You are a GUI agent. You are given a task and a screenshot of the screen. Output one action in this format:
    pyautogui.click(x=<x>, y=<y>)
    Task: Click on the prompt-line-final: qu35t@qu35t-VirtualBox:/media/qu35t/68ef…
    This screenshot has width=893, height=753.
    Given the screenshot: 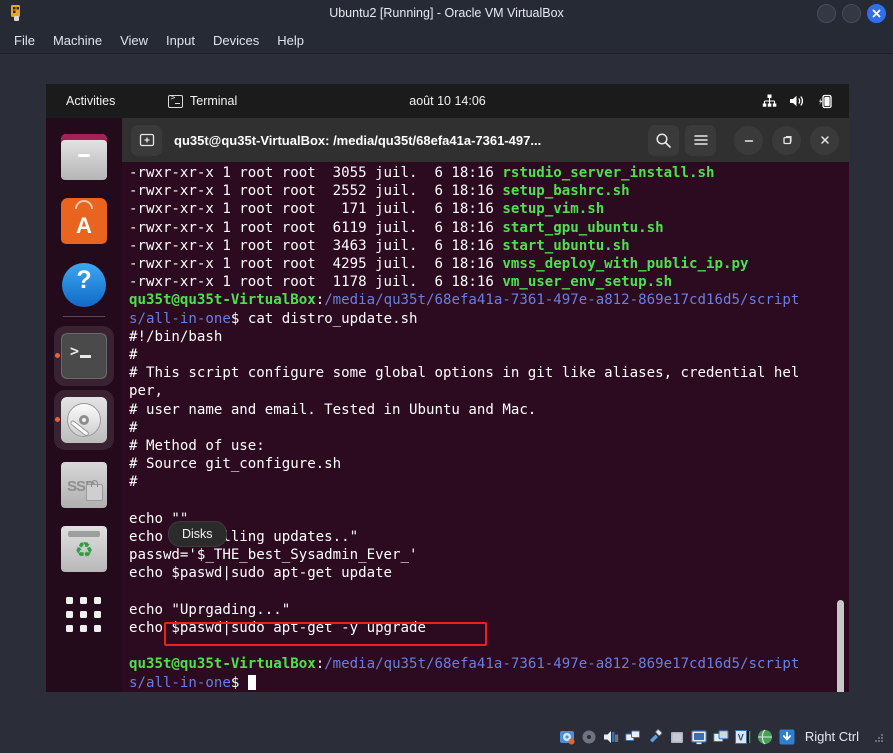 What is the action you would take?
    pyautogui.click(x=464, y=664)
    